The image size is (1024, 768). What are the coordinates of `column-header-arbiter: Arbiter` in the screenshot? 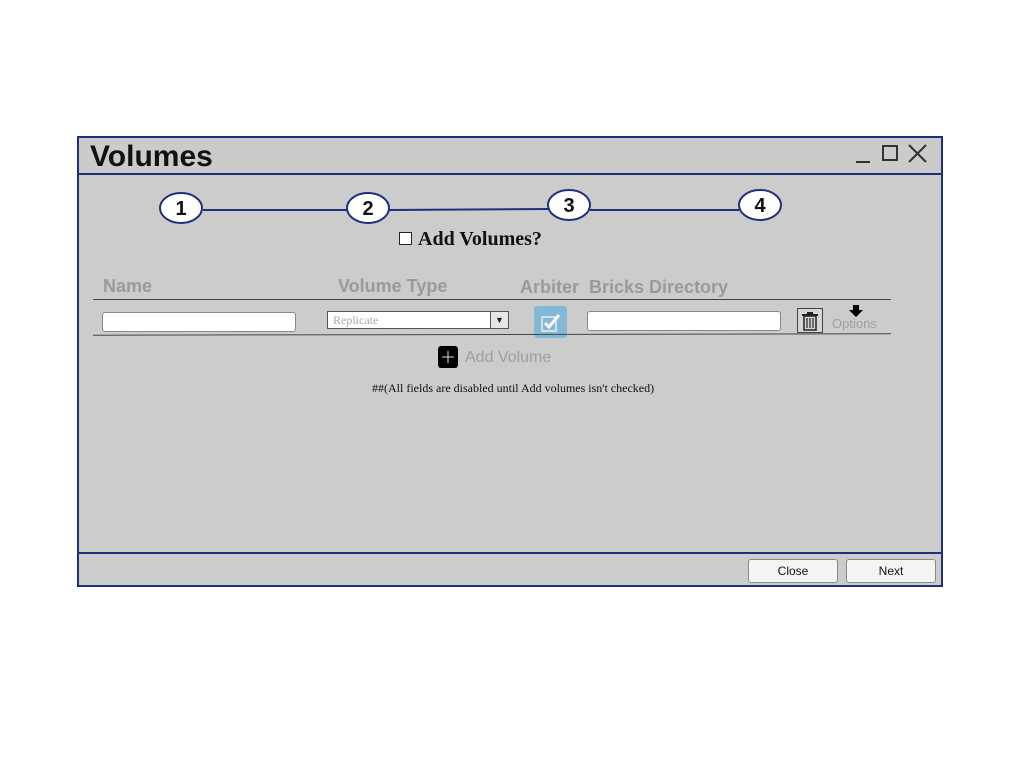 It's located at (550, 287).